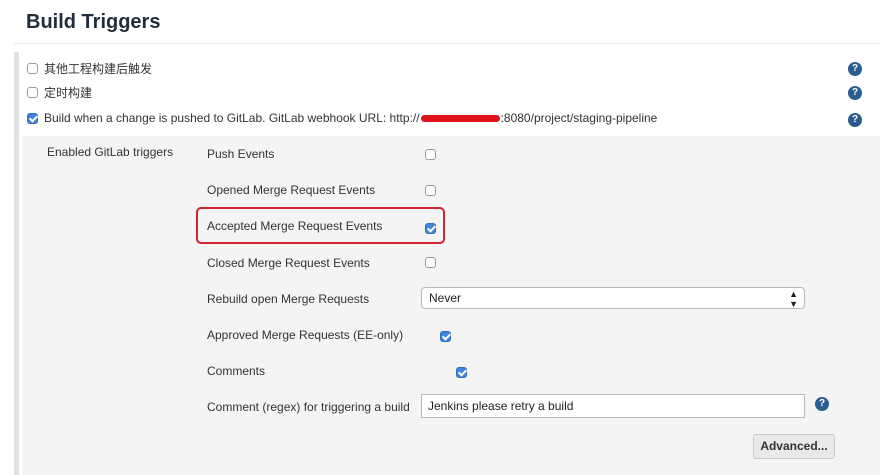 The width and height of the screenshot is (891, 475). I want to click on select-arrows-icon: ▲ ▼, so click(793, 299).